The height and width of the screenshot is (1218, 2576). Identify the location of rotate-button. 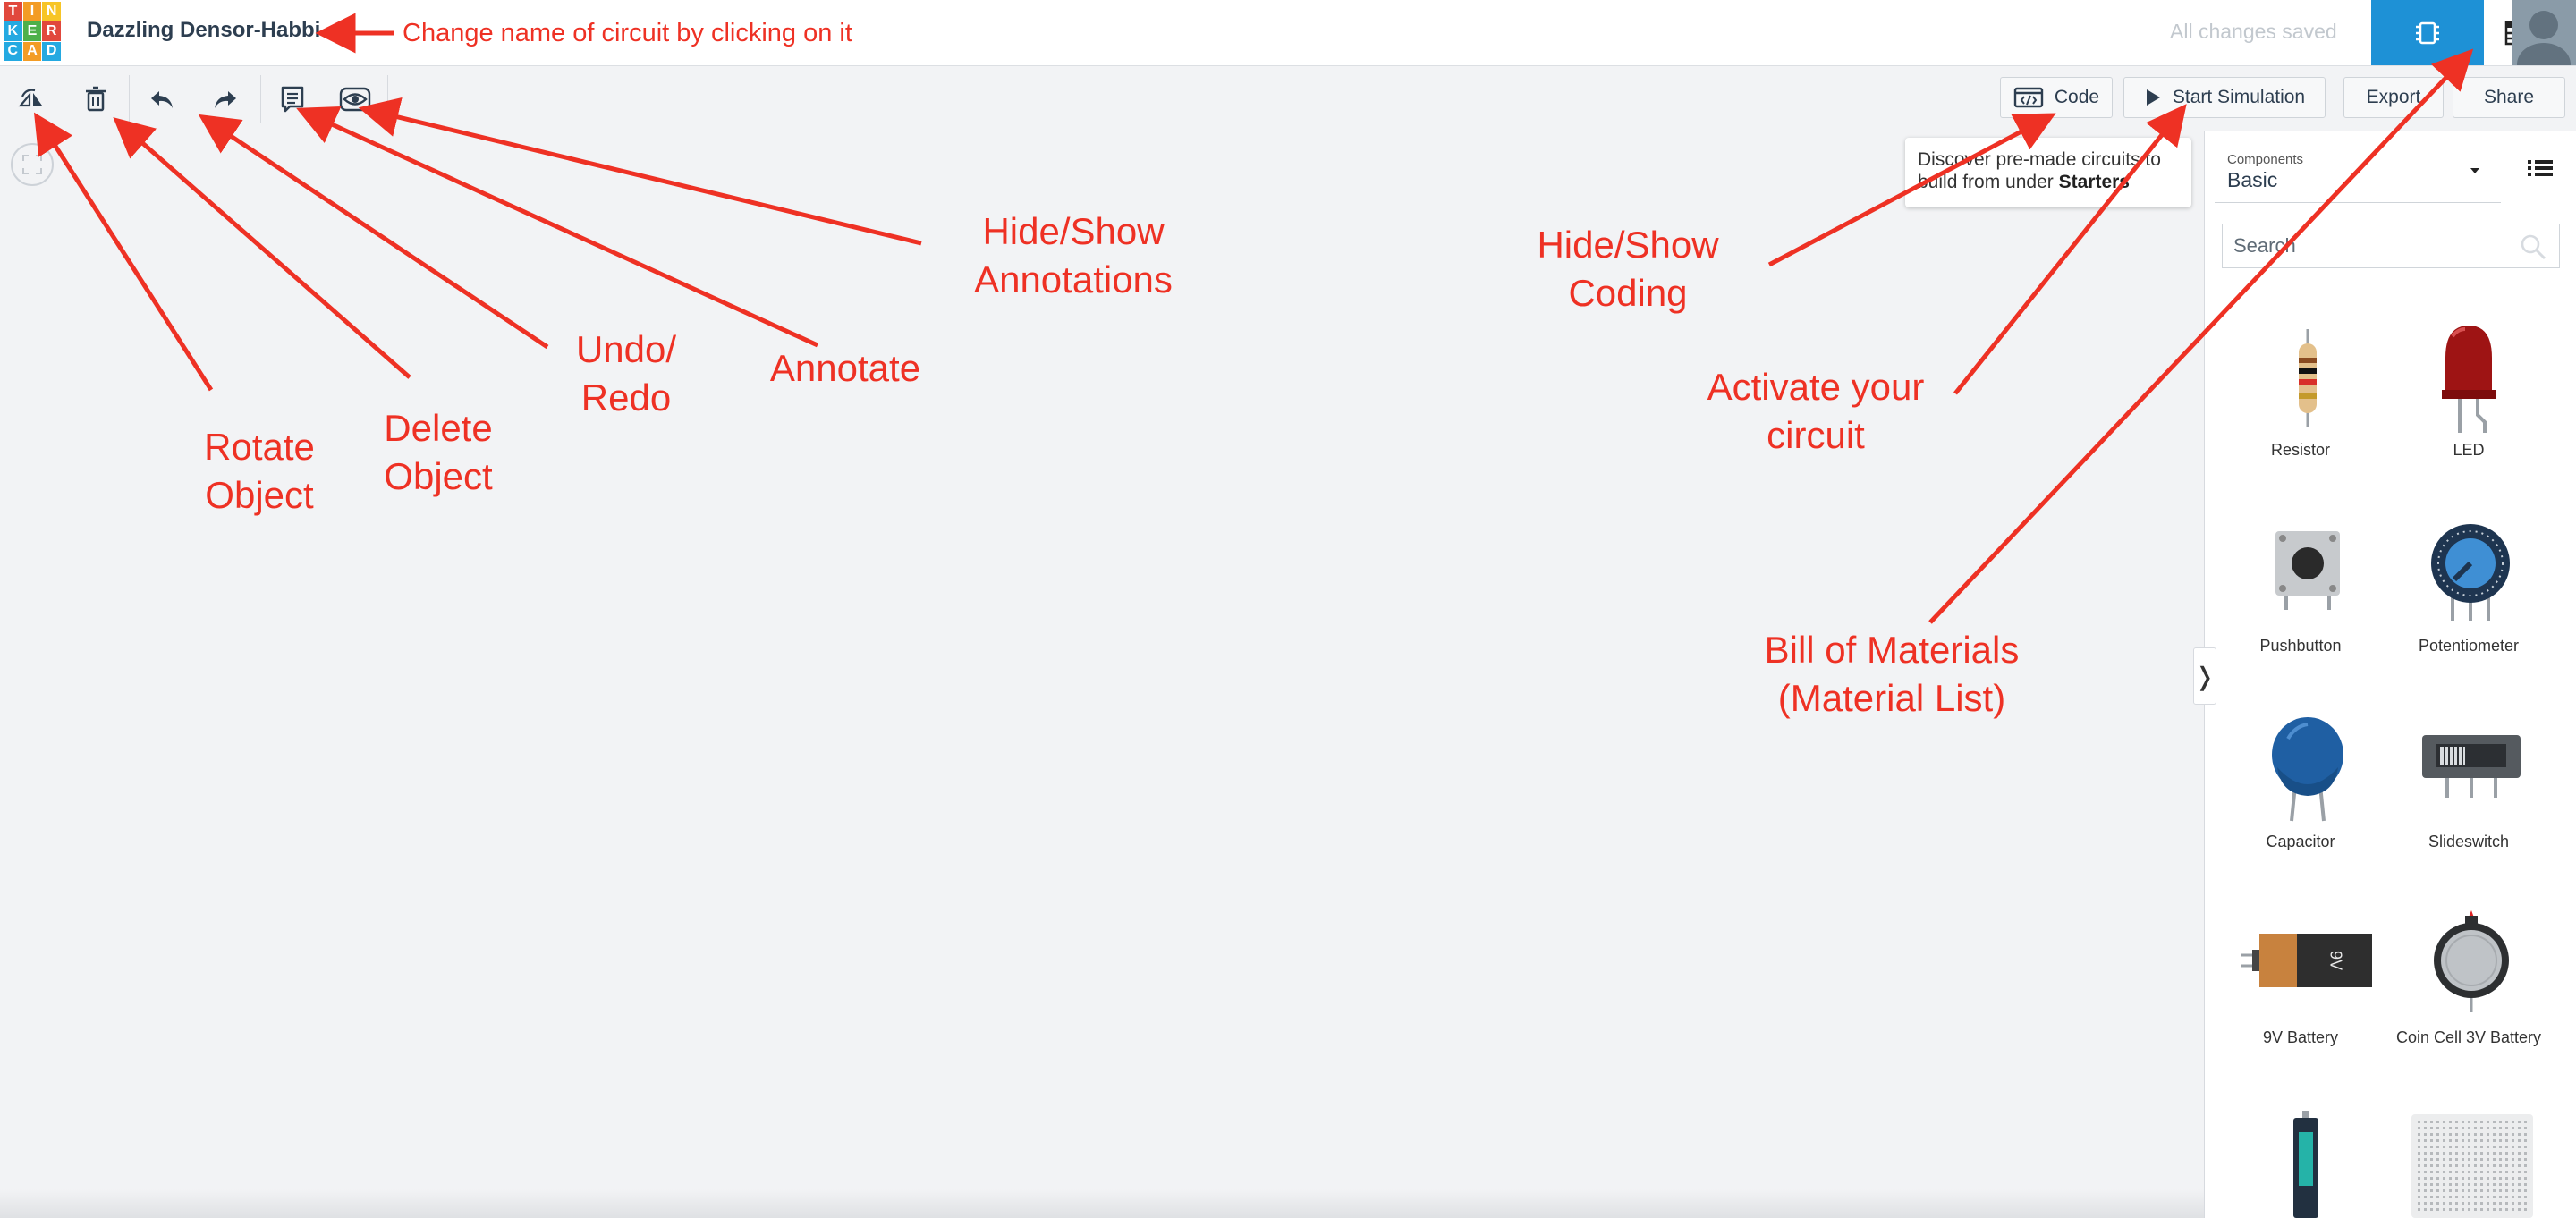
(31, 99).